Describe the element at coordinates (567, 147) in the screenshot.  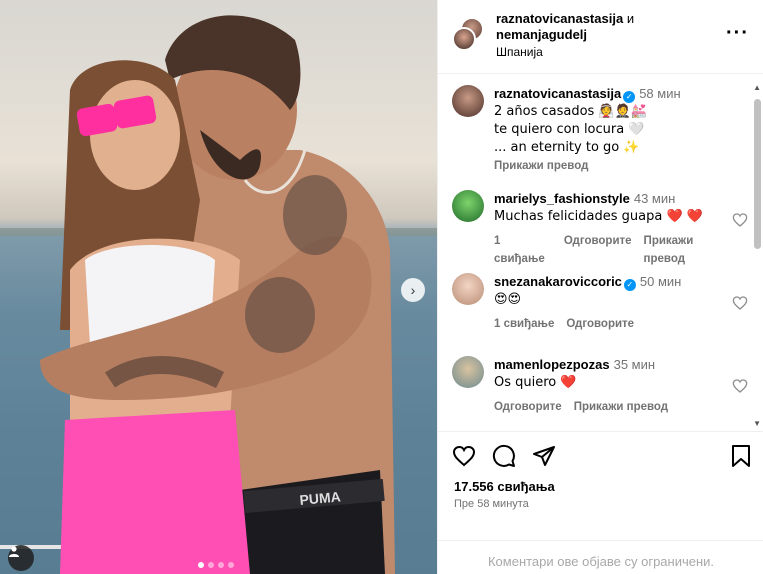
I see `caption-line: ... an eternity to go ✨` at that location.